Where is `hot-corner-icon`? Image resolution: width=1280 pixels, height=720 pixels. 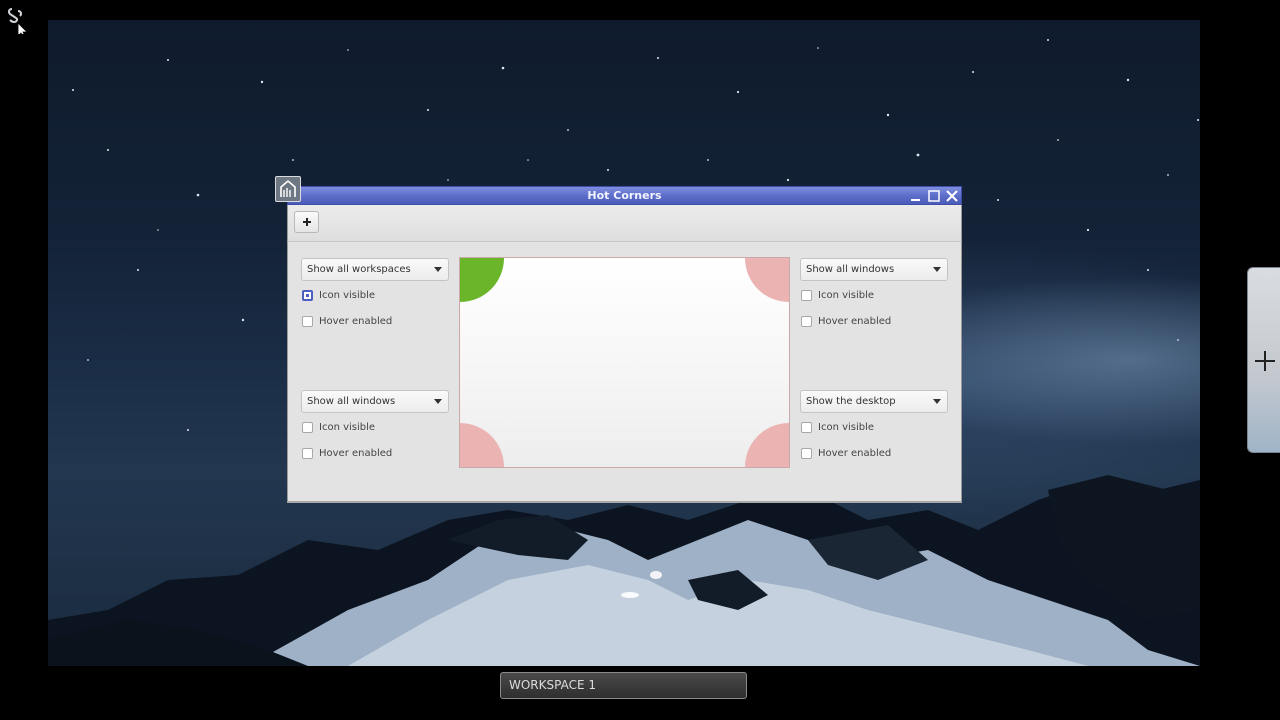 hot-corner-icon is located at coordinates (17, 22).